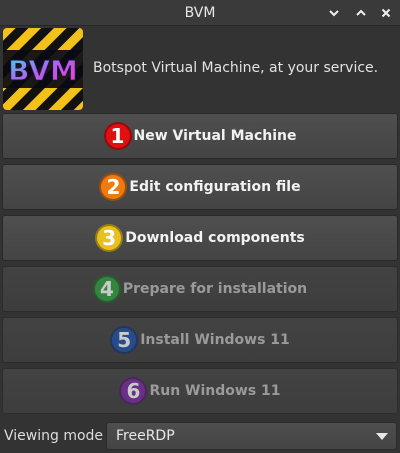  Describe the element at coordinates (361, 13) in the screenshot. I see `maximize-icon` at that location.